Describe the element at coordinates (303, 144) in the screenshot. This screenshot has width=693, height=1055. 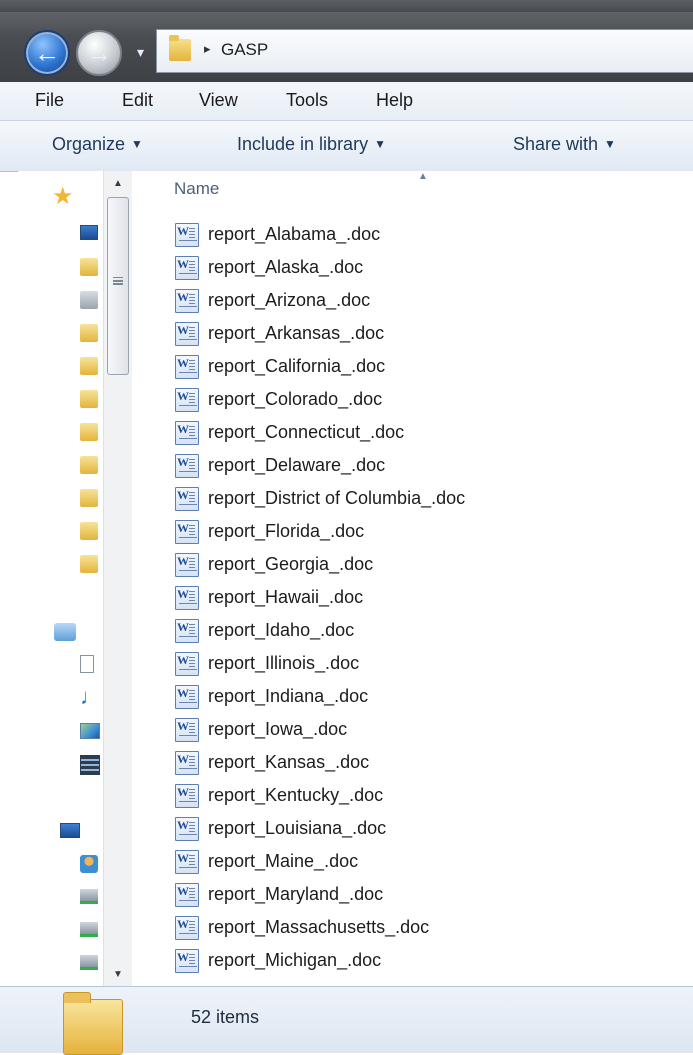
I see `include-in-library-label: Include in library` at that location.